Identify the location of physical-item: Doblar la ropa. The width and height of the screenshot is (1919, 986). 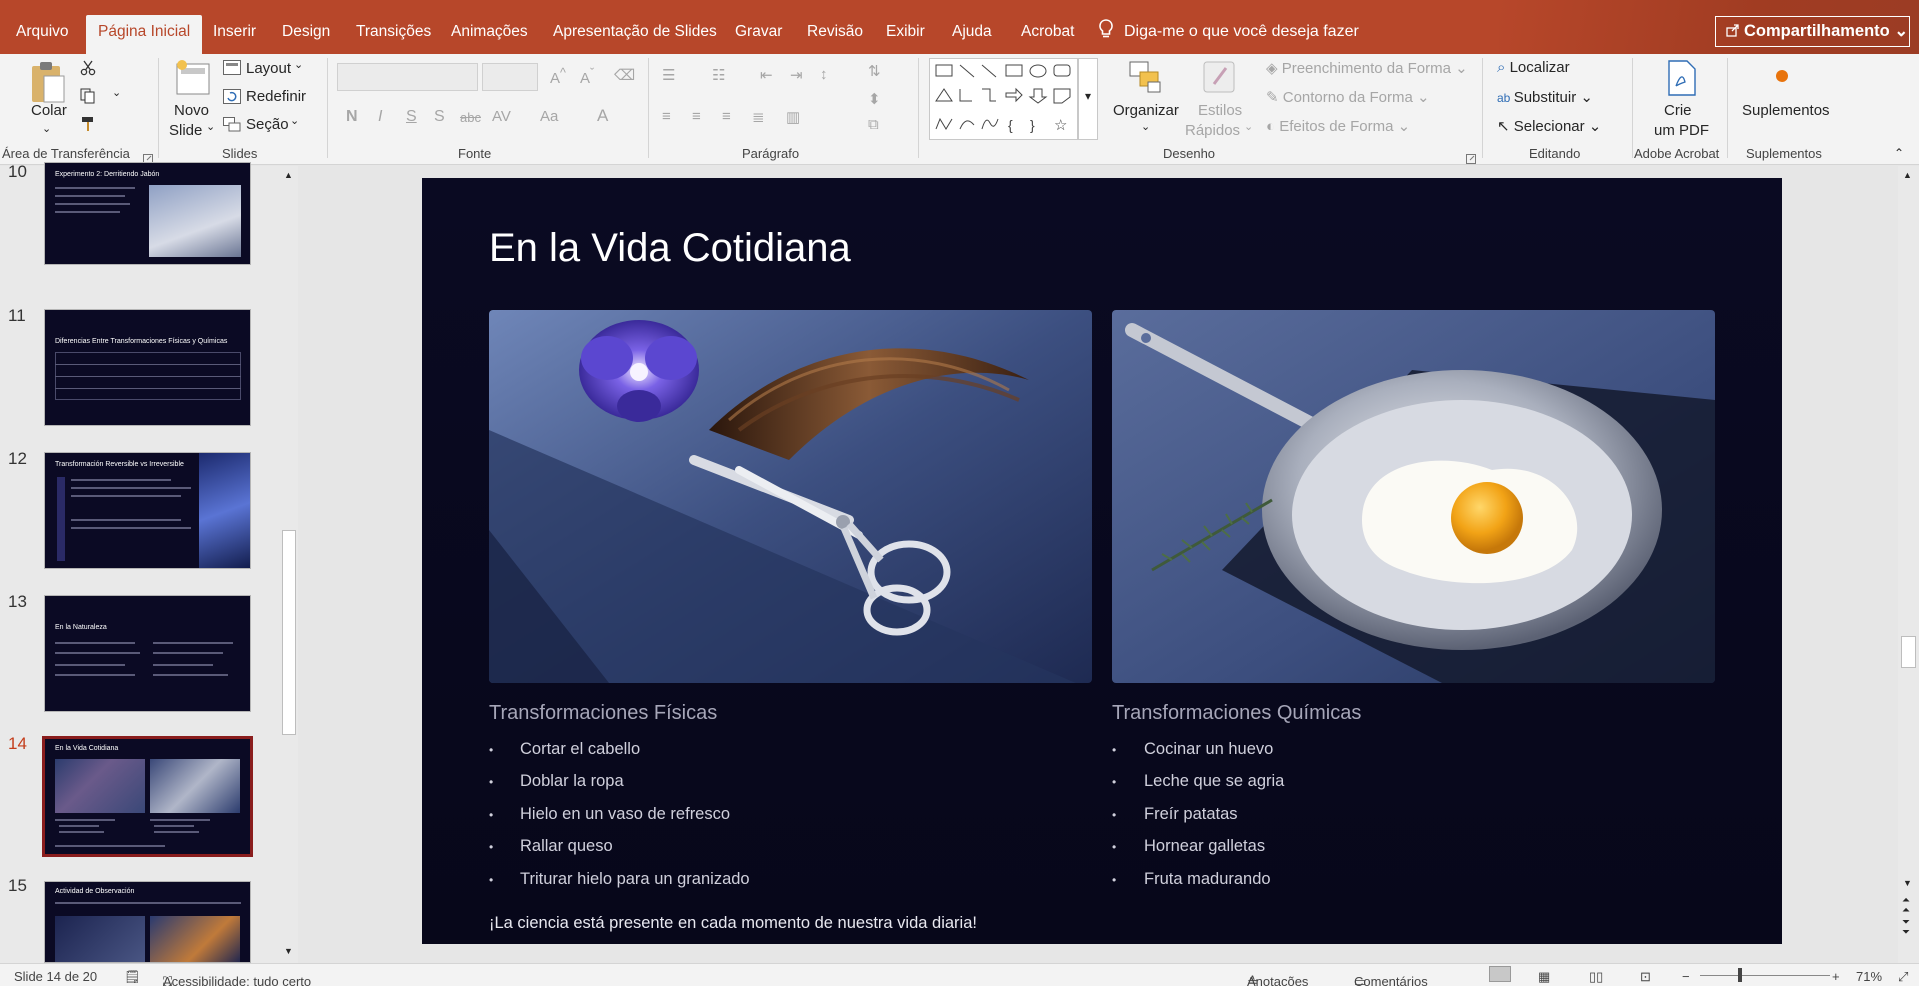
(572, 781).